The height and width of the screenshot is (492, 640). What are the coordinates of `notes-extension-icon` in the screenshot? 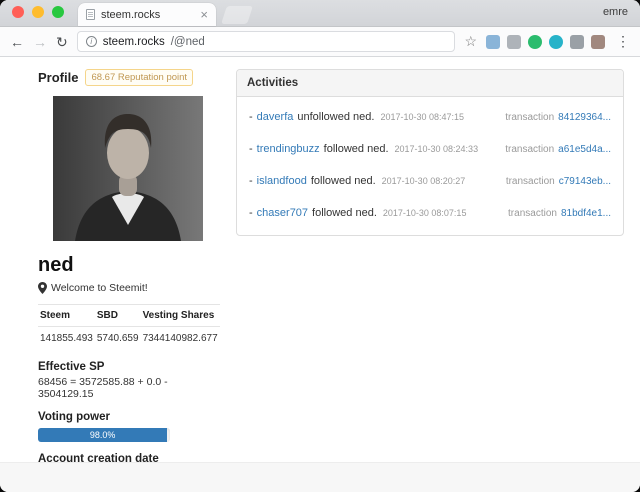 It's located at (514, 41).